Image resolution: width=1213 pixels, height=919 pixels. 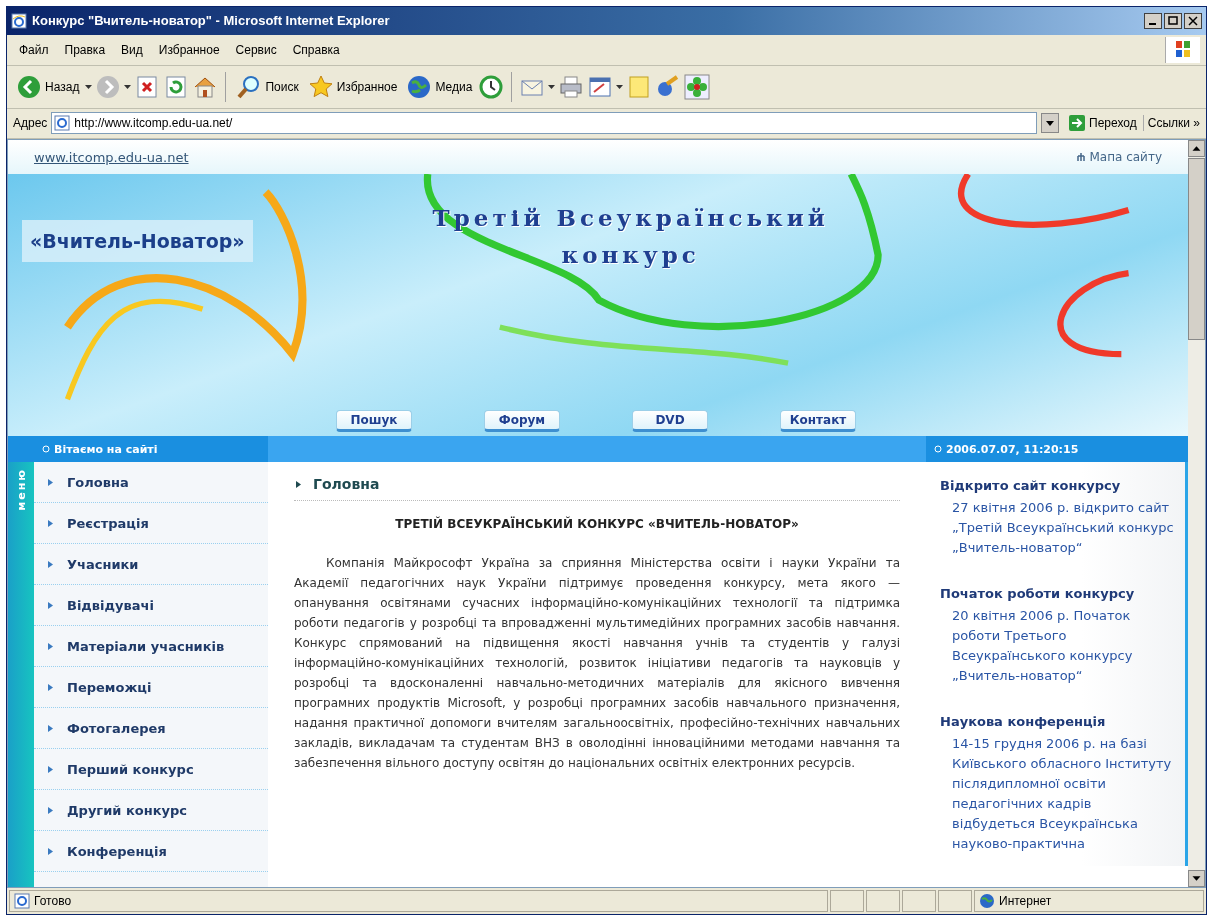 I want to click on clock-icon, so click(x=491, y=86).